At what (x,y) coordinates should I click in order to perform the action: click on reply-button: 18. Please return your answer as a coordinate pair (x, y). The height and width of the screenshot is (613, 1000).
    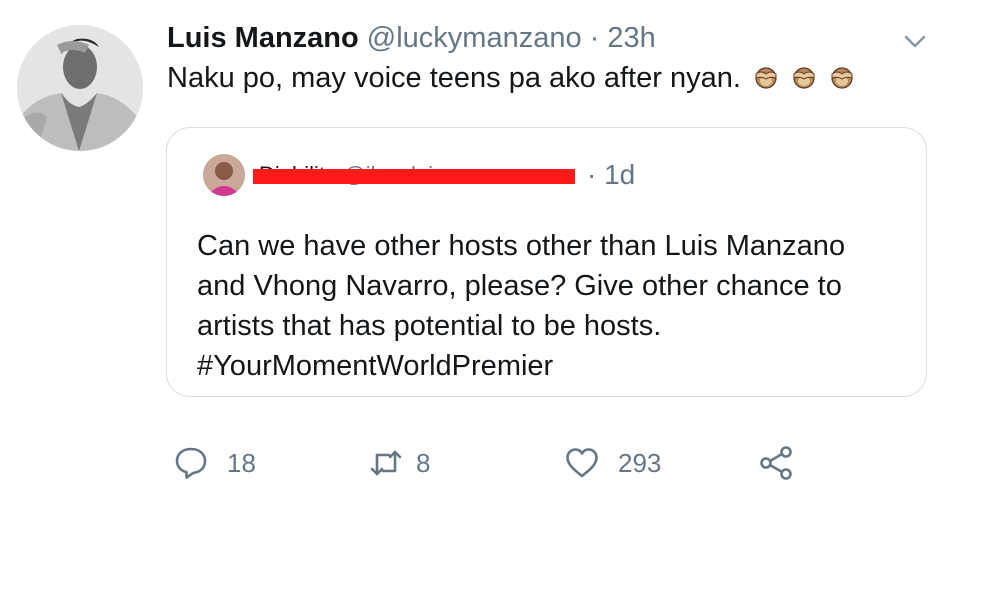
    Looking at the image, I should click on (214, 463).